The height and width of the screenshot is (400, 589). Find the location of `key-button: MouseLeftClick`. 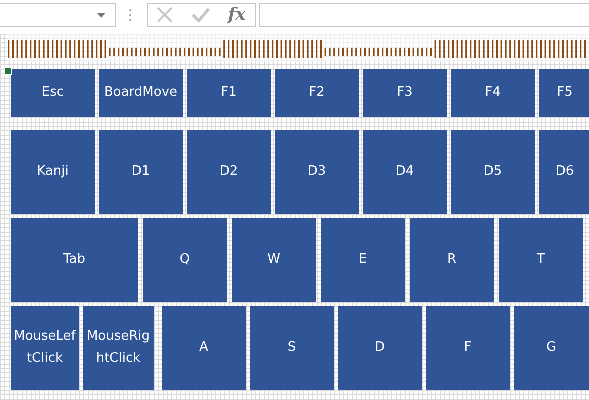

key-button: MouseLeftClick is located at coordinates (45, 348).